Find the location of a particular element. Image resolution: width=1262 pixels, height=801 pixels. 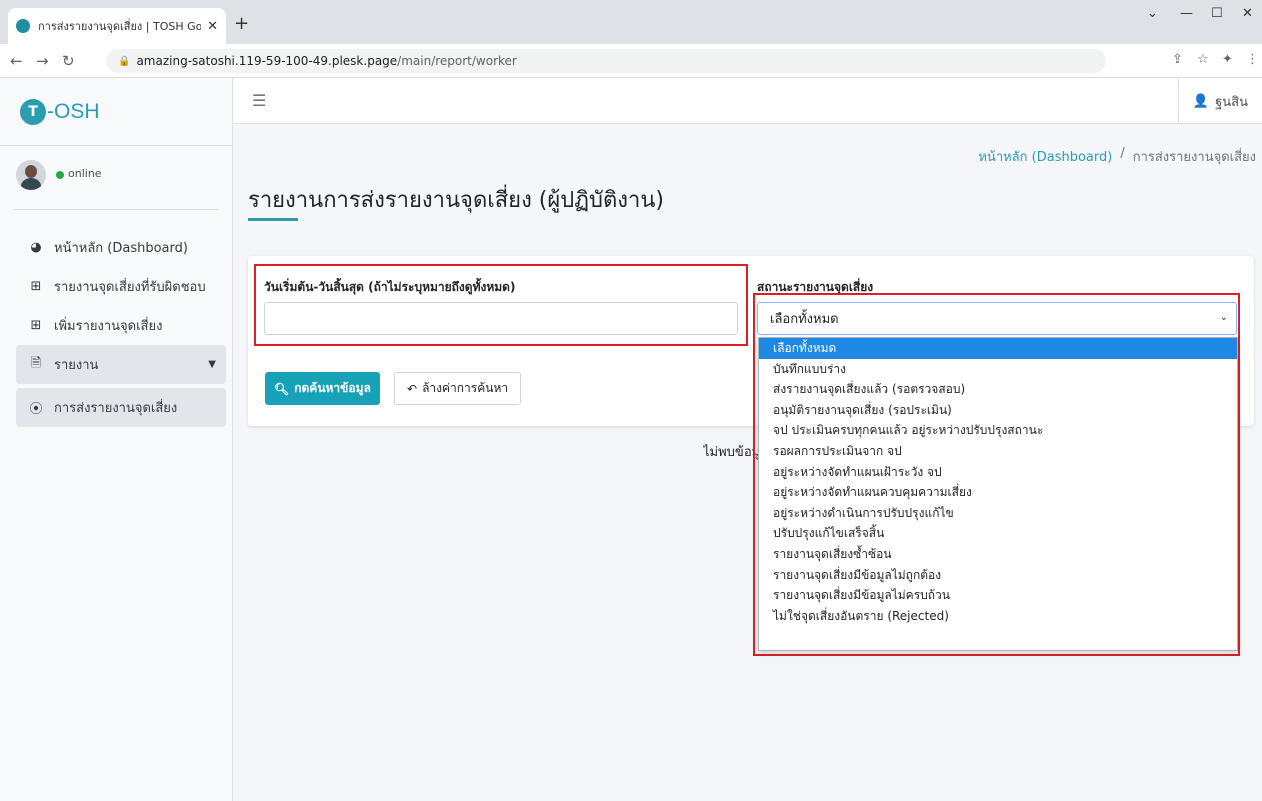

sidebar-item-add-report: ⊞ เพิ่มรายงานจุดเสี่ยง is located at coordinates (121, 325).